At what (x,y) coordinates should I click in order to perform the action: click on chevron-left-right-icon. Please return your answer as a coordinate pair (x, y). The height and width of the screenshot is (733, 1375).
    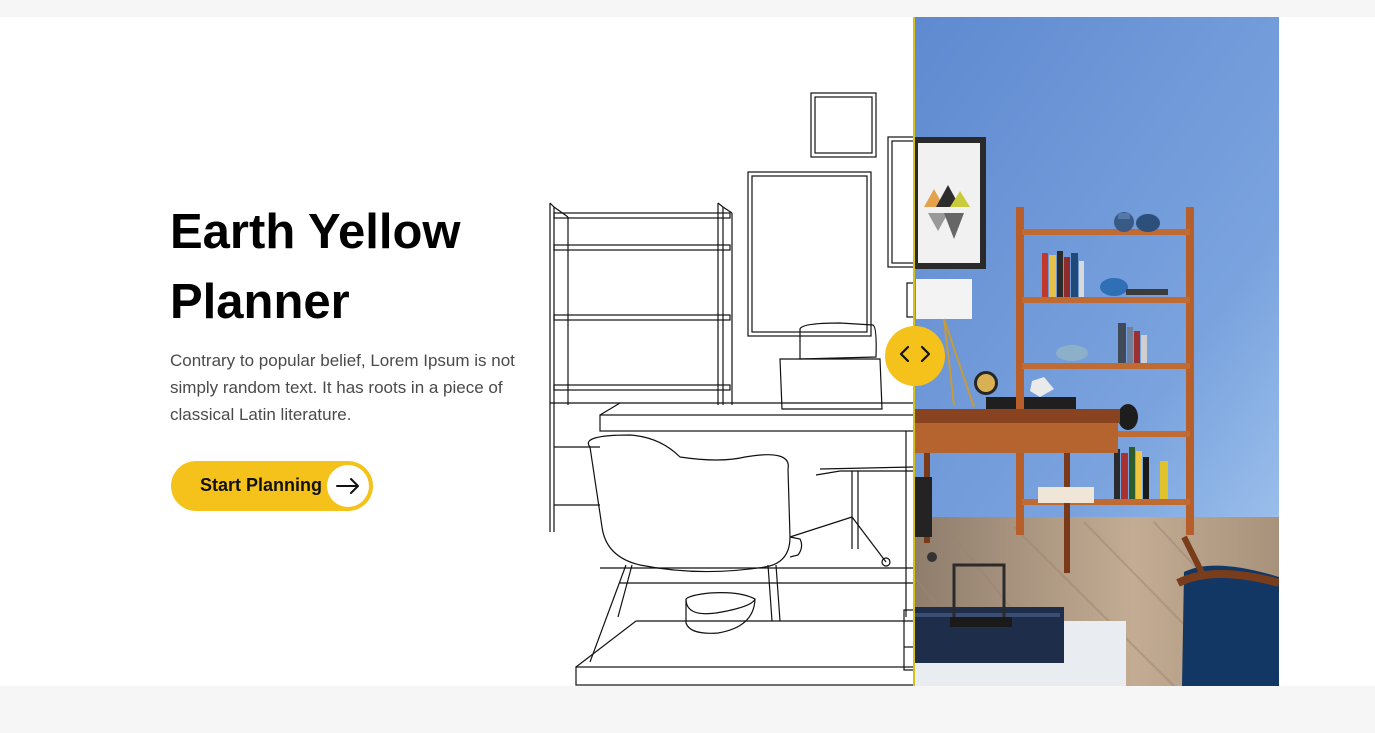
    Looking at the image, I should click on (915, 356).